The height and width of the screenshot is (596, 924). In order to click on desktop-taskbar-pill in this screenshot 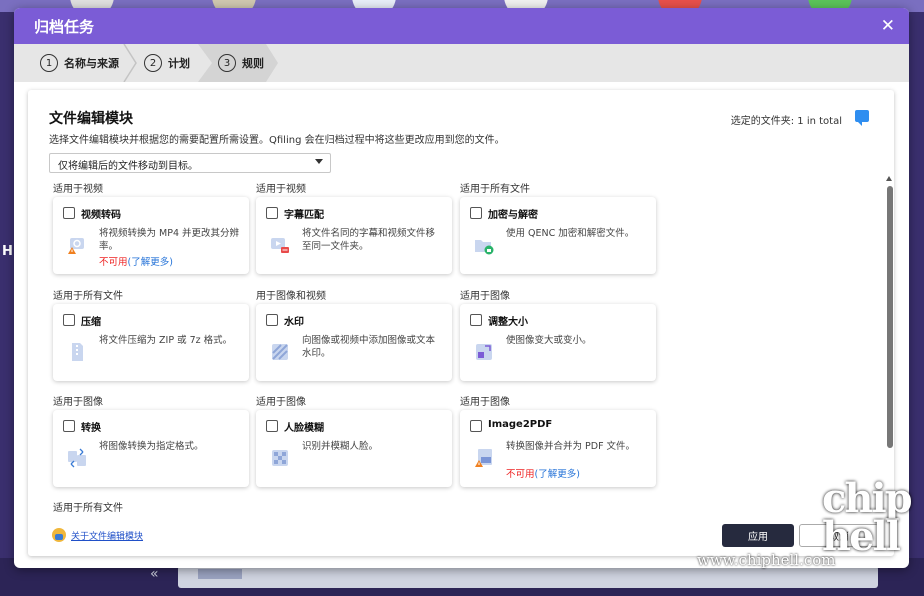, I will do `click(220, 574)`.